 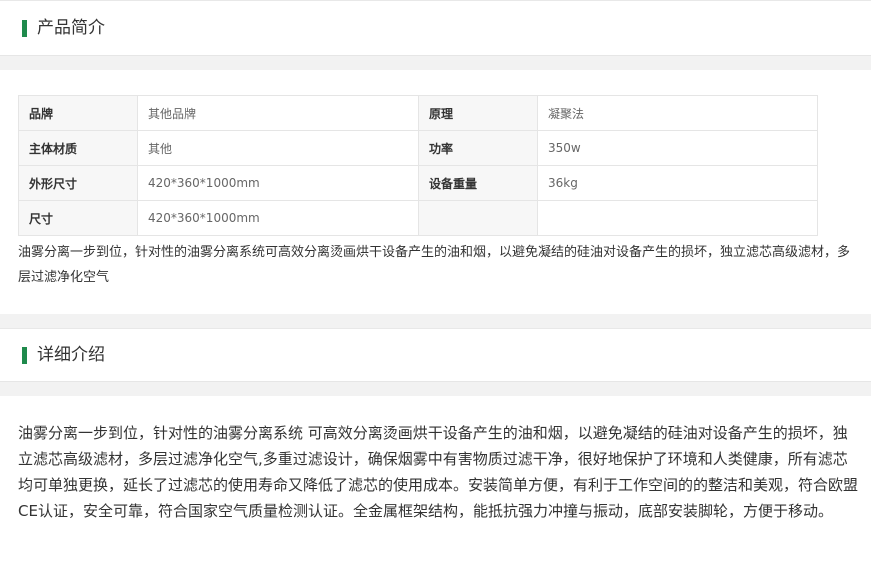 What do you see at coordinates (78, 148) in the screenshot?
I see `spec-key: 主体材质` at bounding box center [78, 148].